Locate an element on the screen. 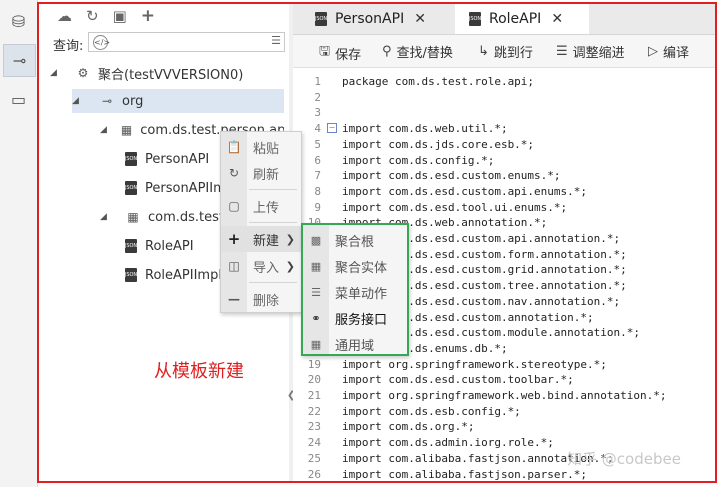 The width and height of the screenshot is (720, 487). window-icon: ▭ is located at coordinates (18, 99).